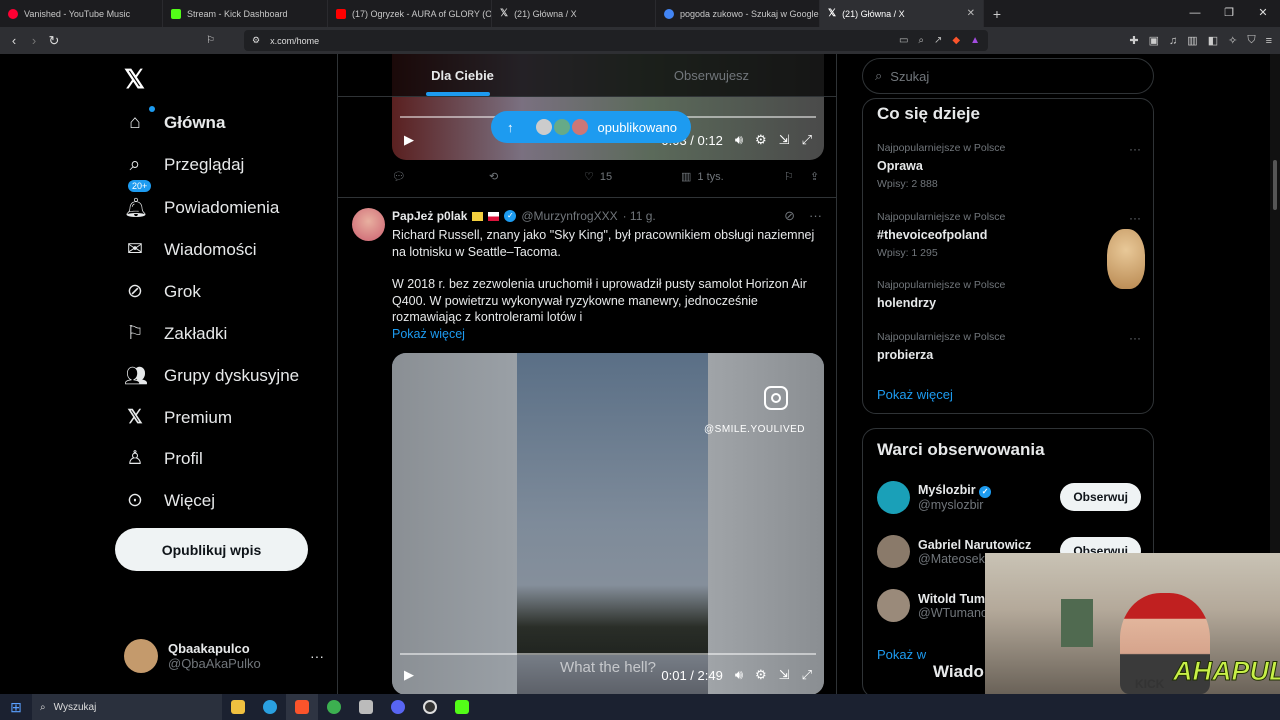  Describe the element at coordinates (429, 216) in the screenshot. I see `author-name: PapJeż p0lak` at that location.